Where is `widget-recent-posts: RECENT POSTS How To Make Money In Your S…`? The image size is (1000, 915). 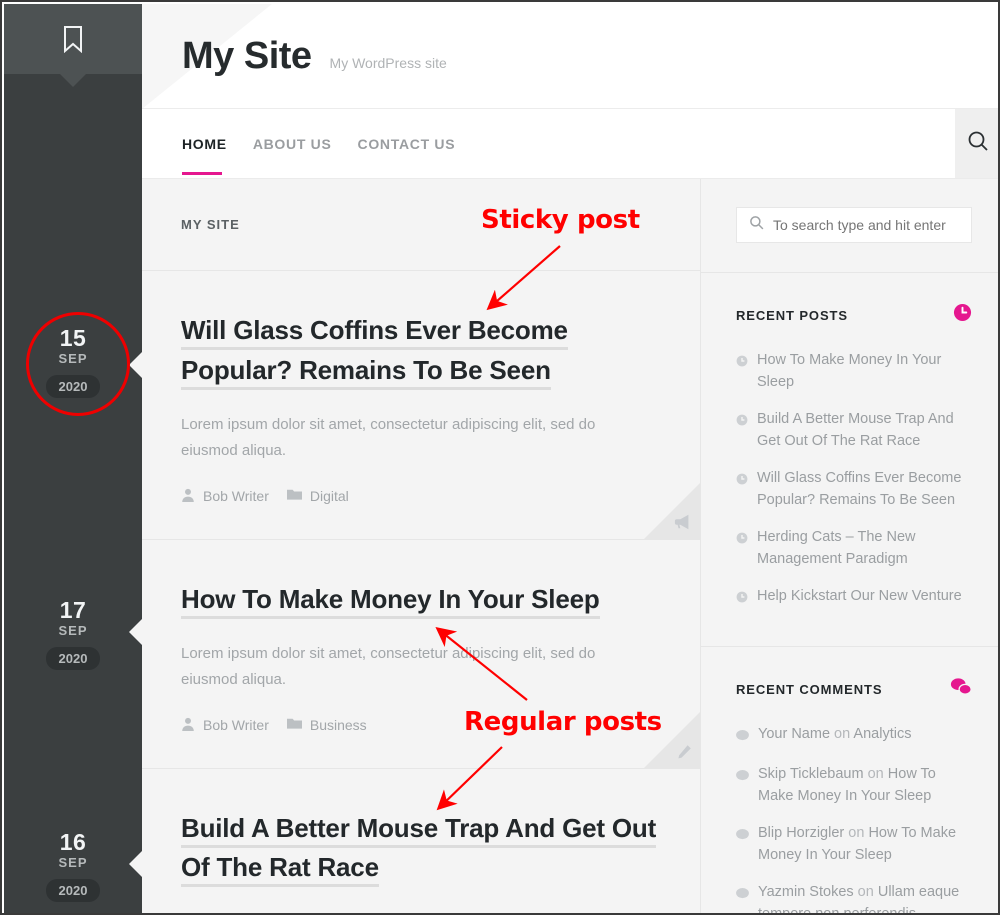 widget-recent-posts: RECENT POSTS How To Make Money In Your S… is located at coordinates (849, 460).